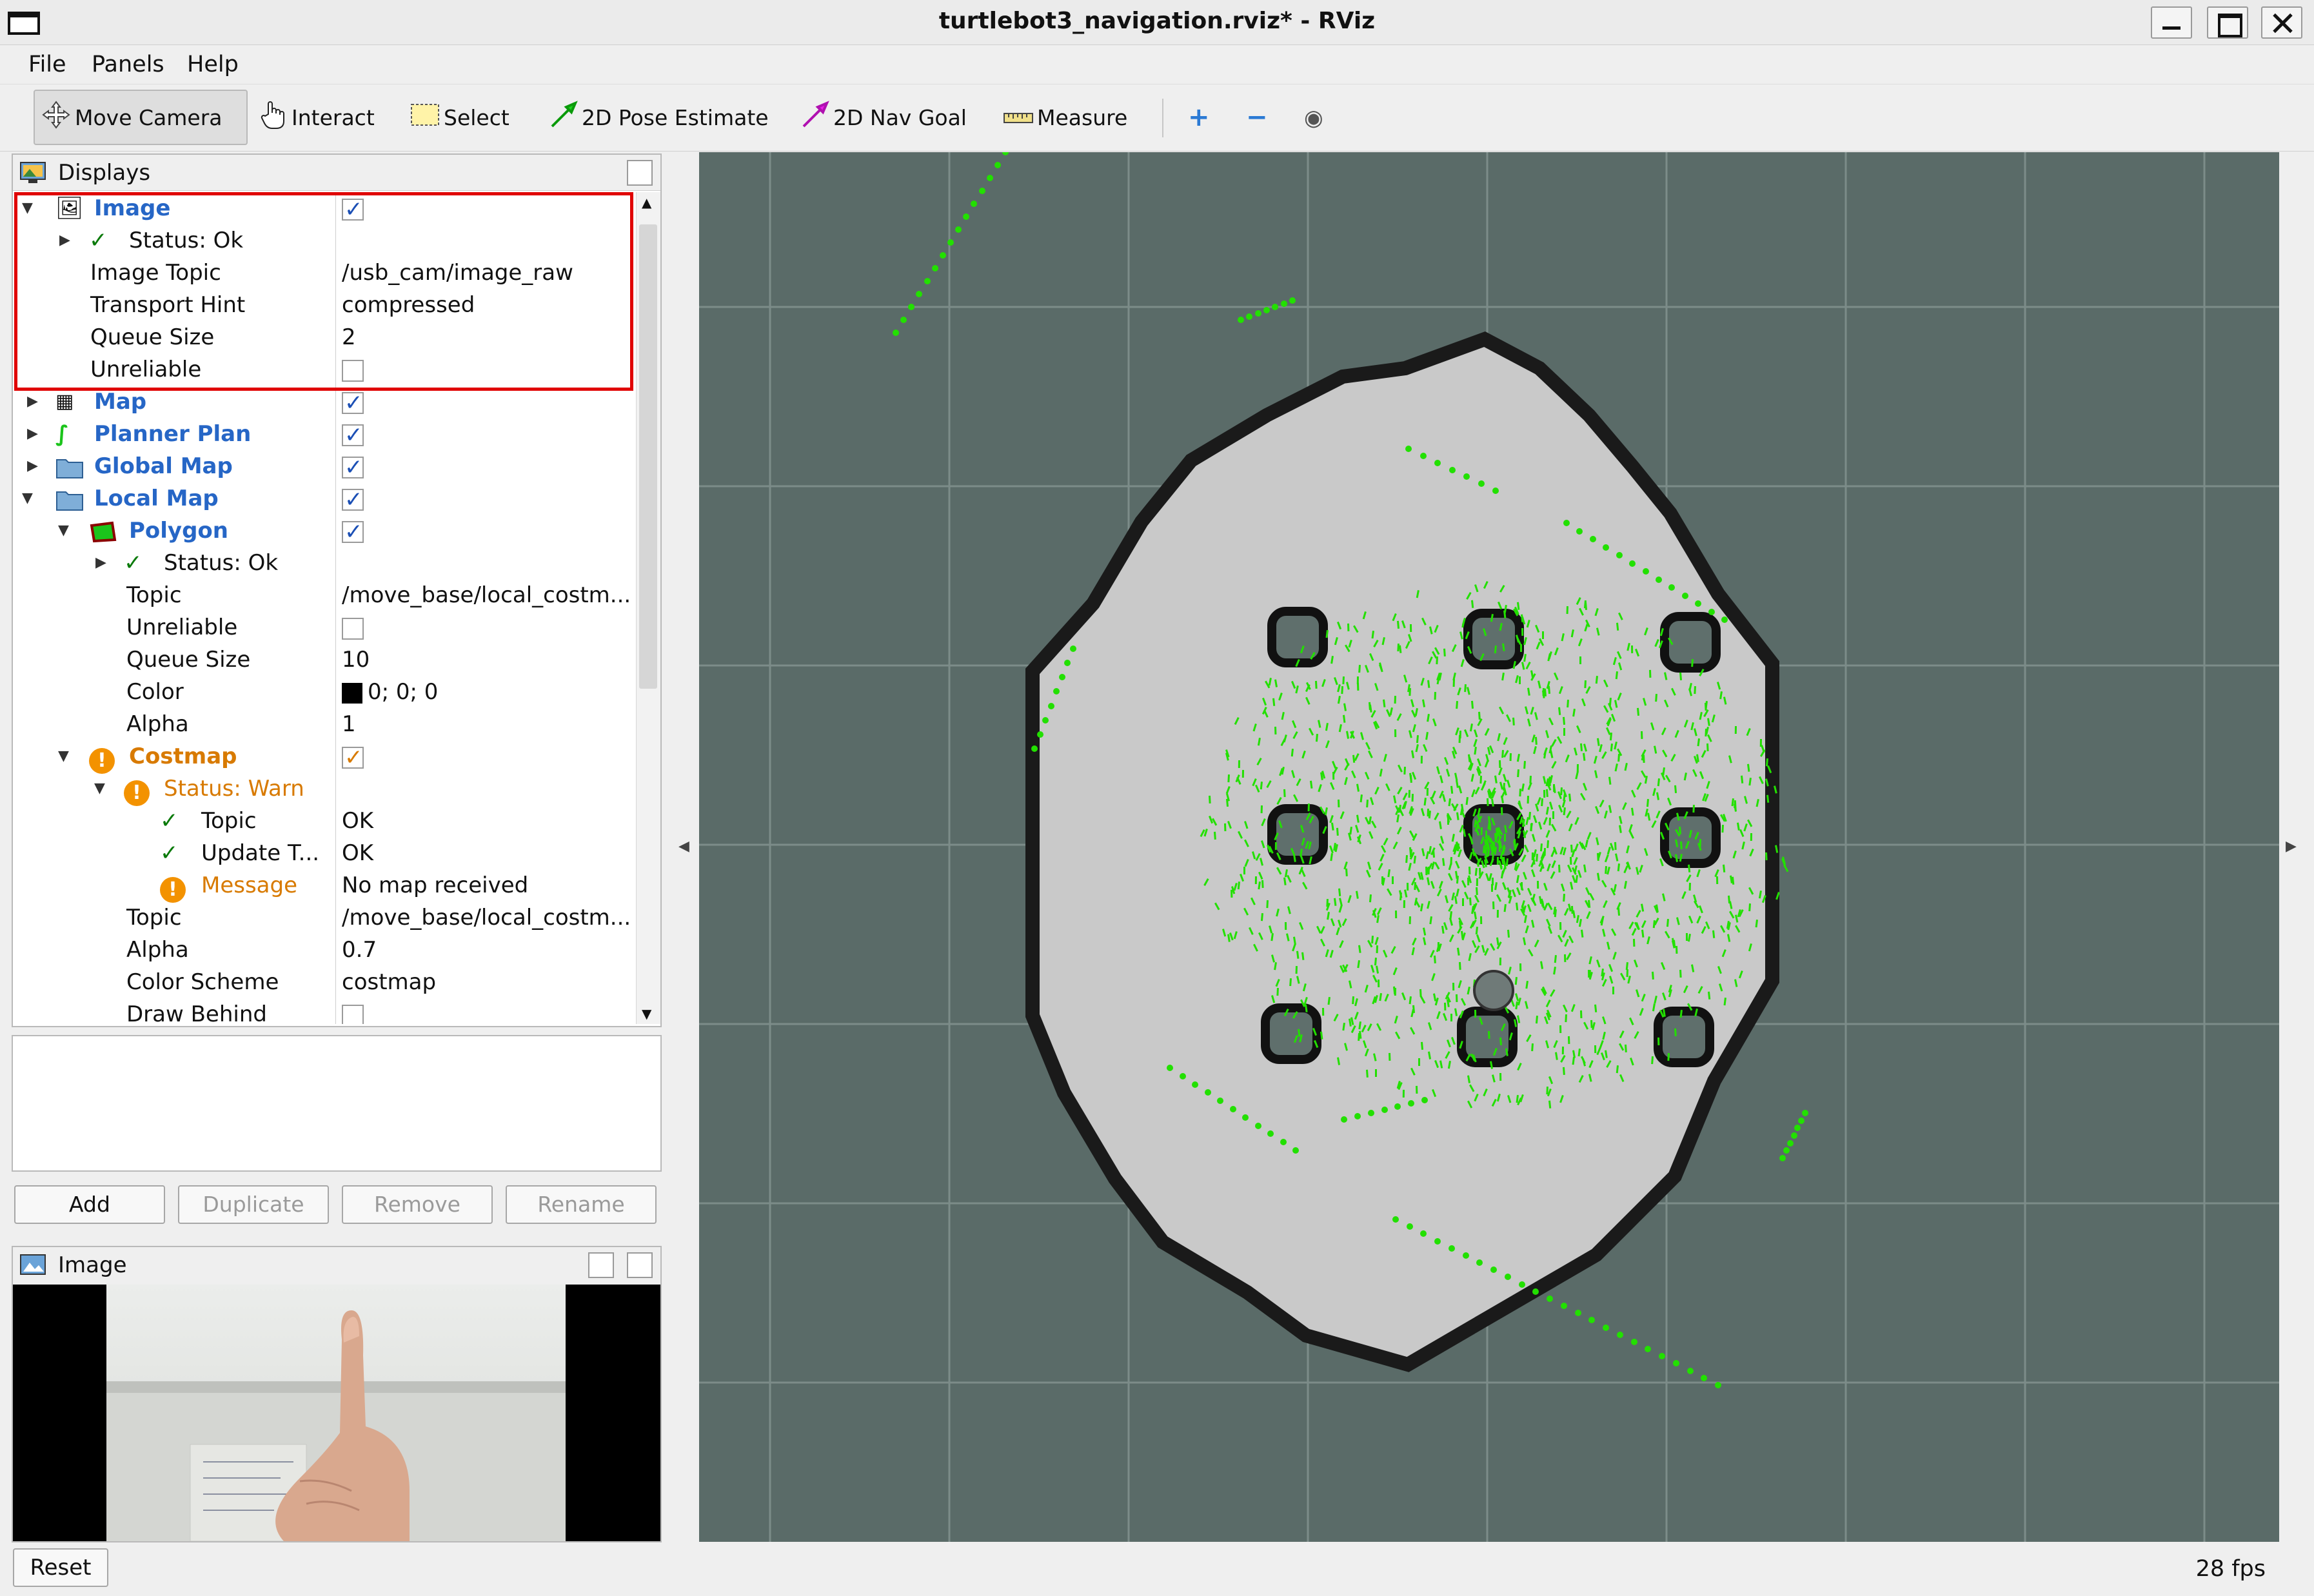 The height and width of the screenshot is (1596, 2314). I want to click on polygon-checkbox, so click(353, 532).